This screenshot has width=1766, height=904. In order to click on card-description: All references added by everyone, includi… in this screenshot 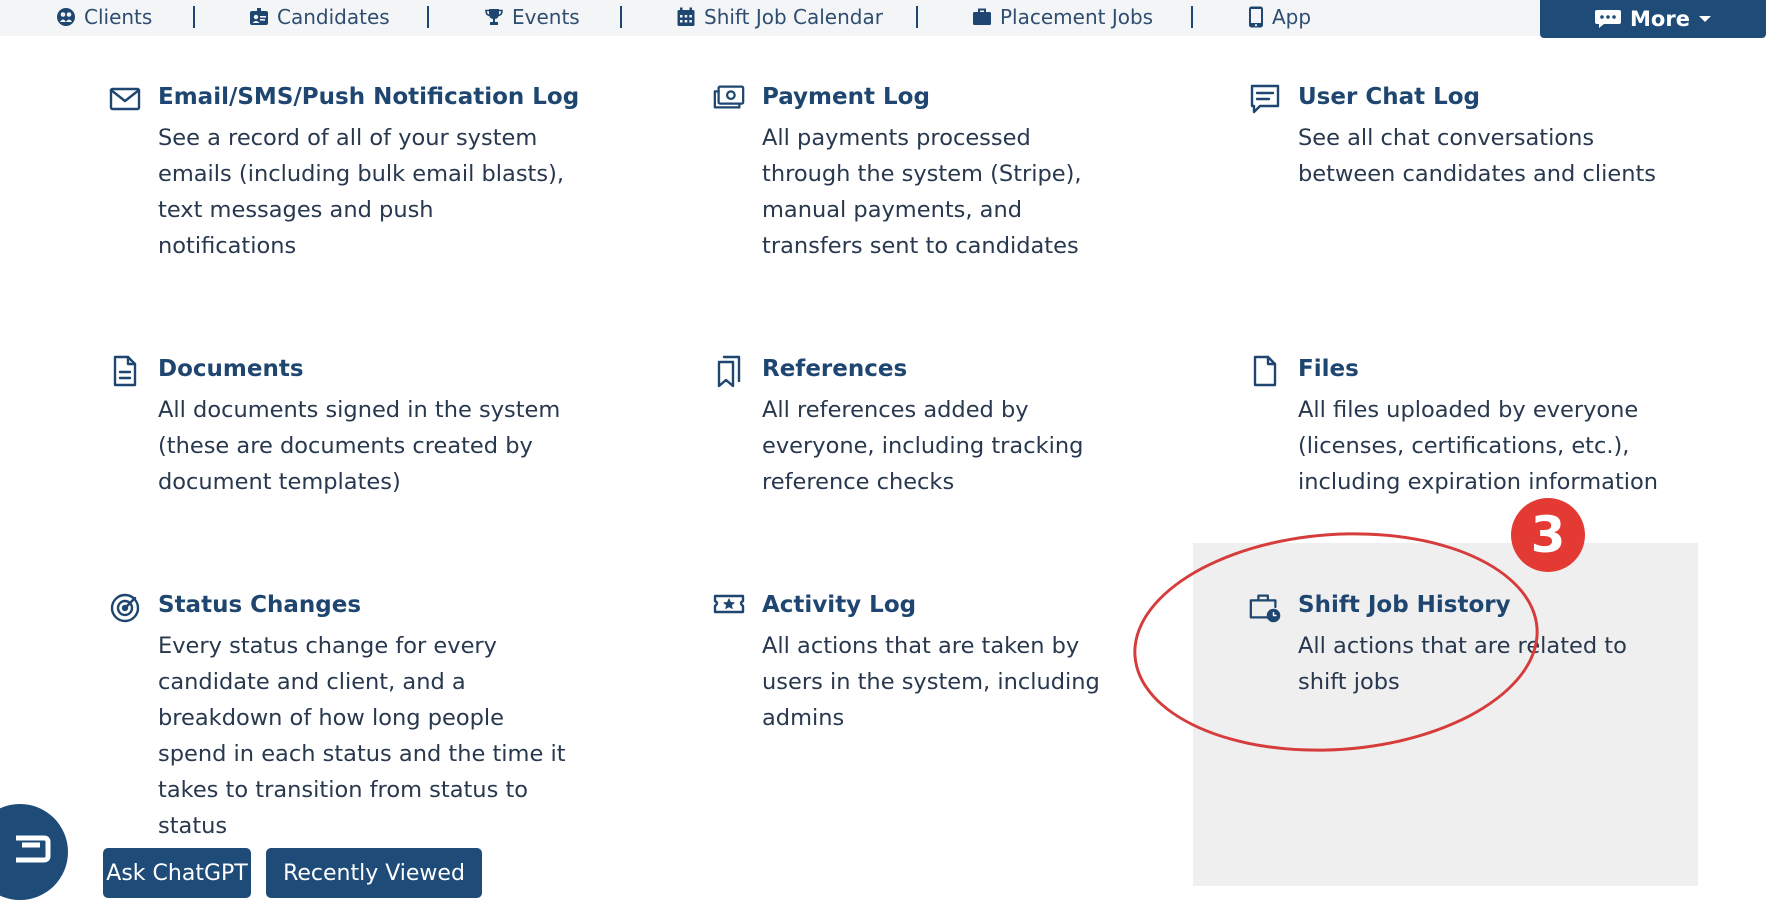, I will do `click(923, 446)`.